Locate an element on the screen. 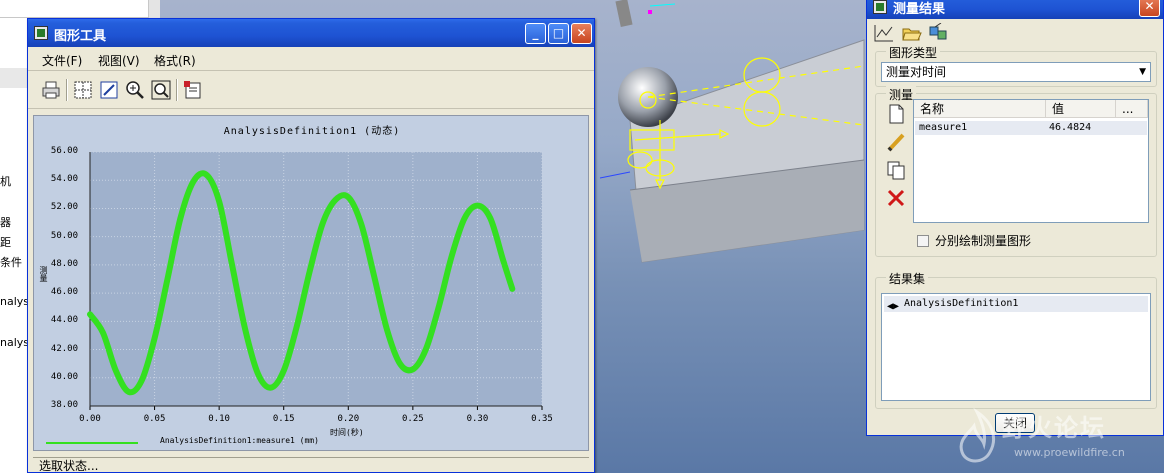 Image resolution: width=1164 pixels, height=473 pixels. info-icon is located at coordinates (938, 33).